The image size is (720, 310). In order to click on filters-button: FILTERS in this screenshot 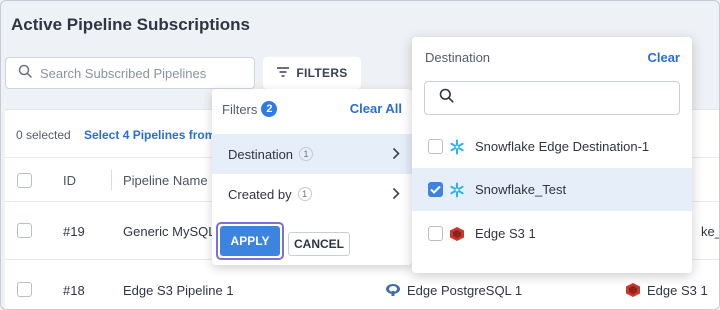, I will do `click(312, 73)`.